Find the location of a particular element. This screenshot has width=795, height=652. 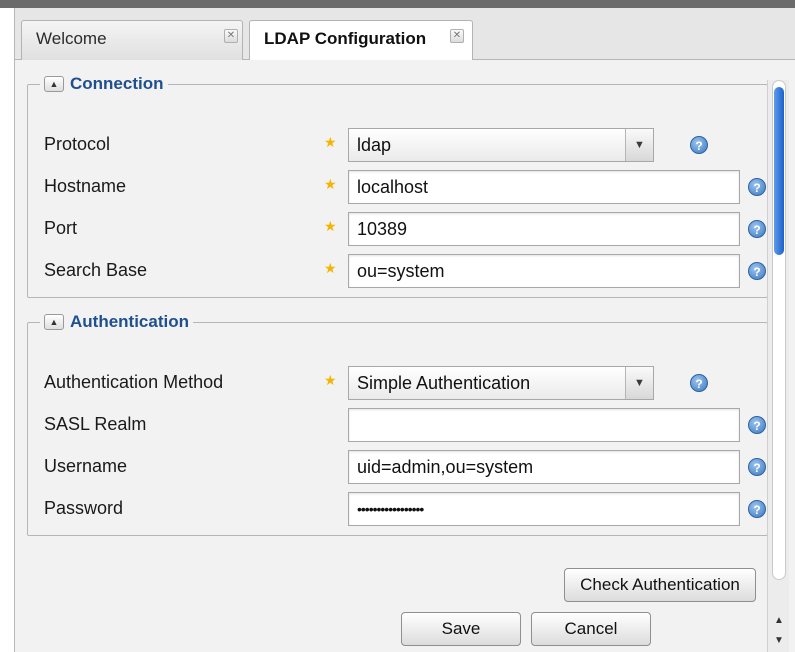

port-input: 10389 is located at coordinates (544, 229).